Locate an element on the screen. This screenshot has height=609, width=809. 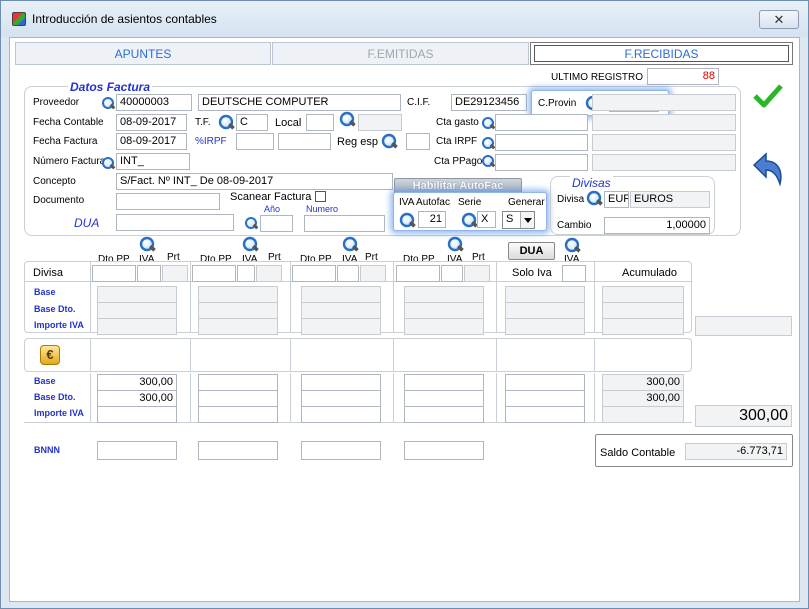
bnnn-c1 is located at coordinates (137, 450).